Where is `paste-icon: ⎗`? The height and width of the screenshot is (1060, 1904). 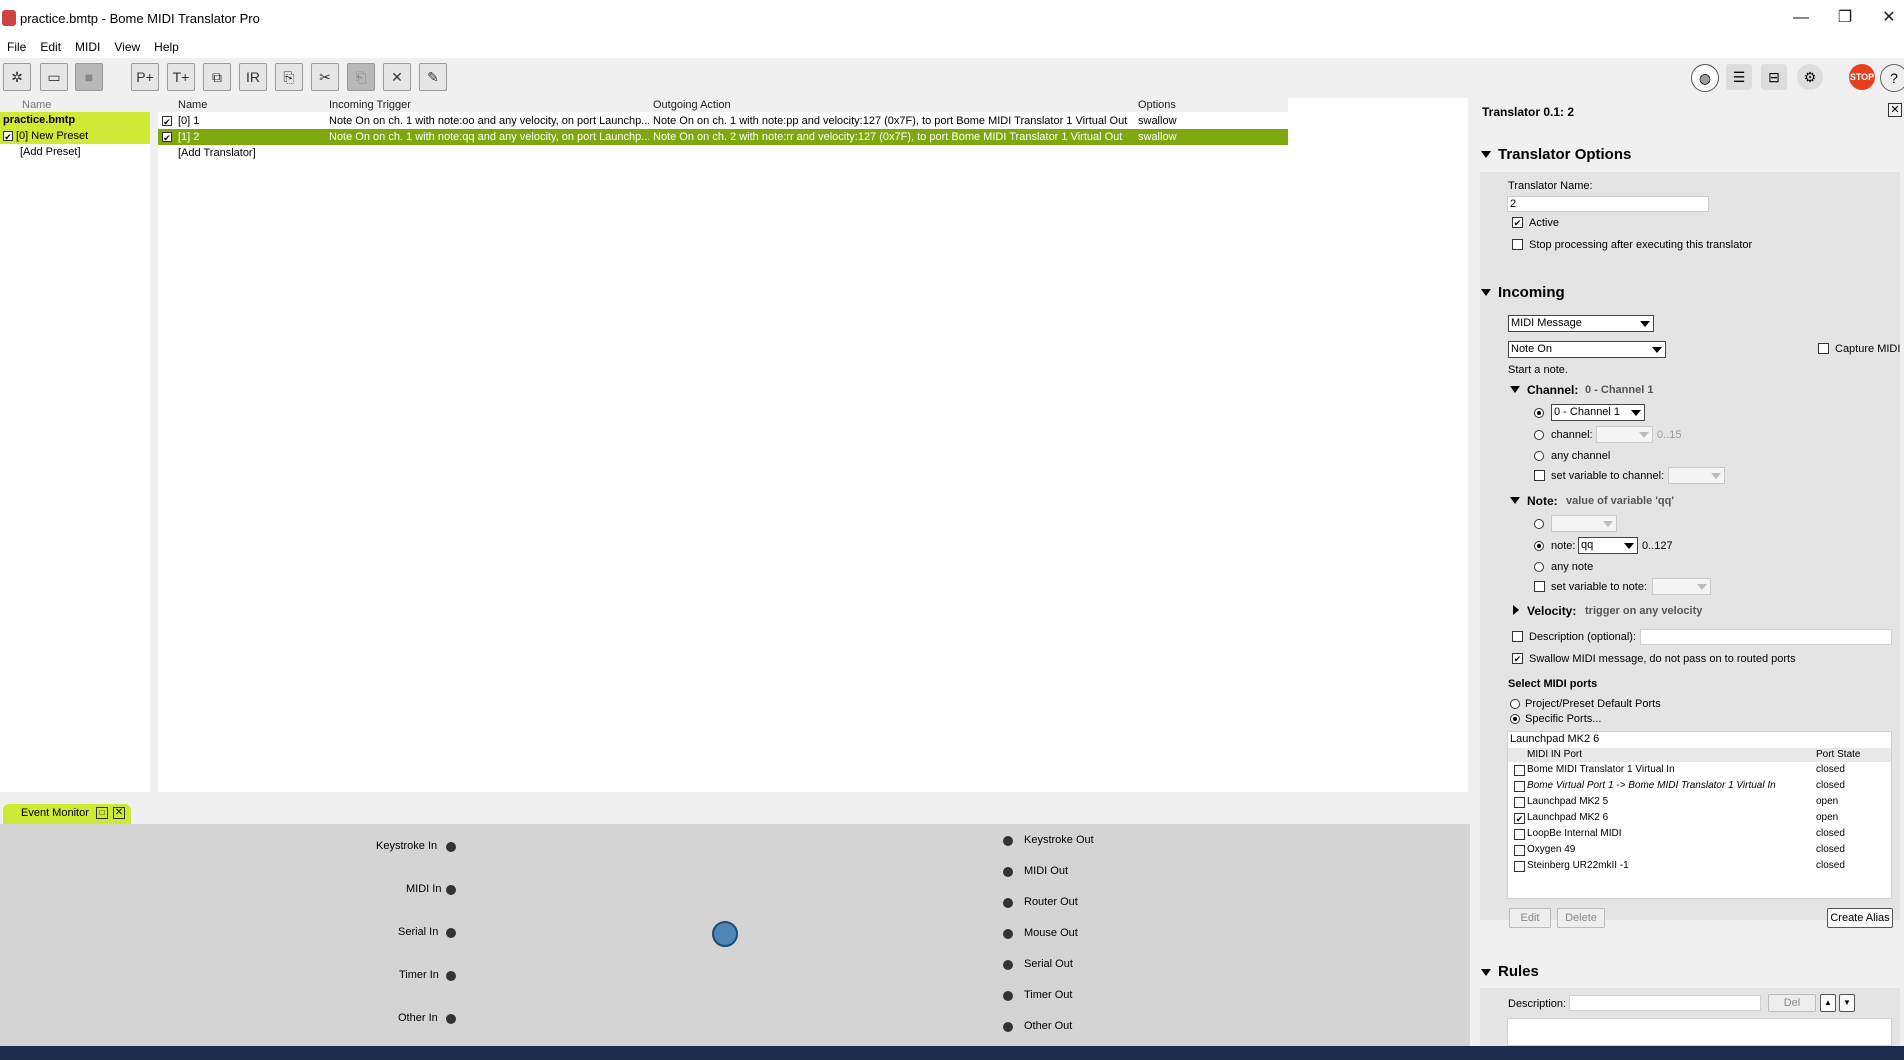
paste-icon: ⎗ is located at coordinates (361, 77).